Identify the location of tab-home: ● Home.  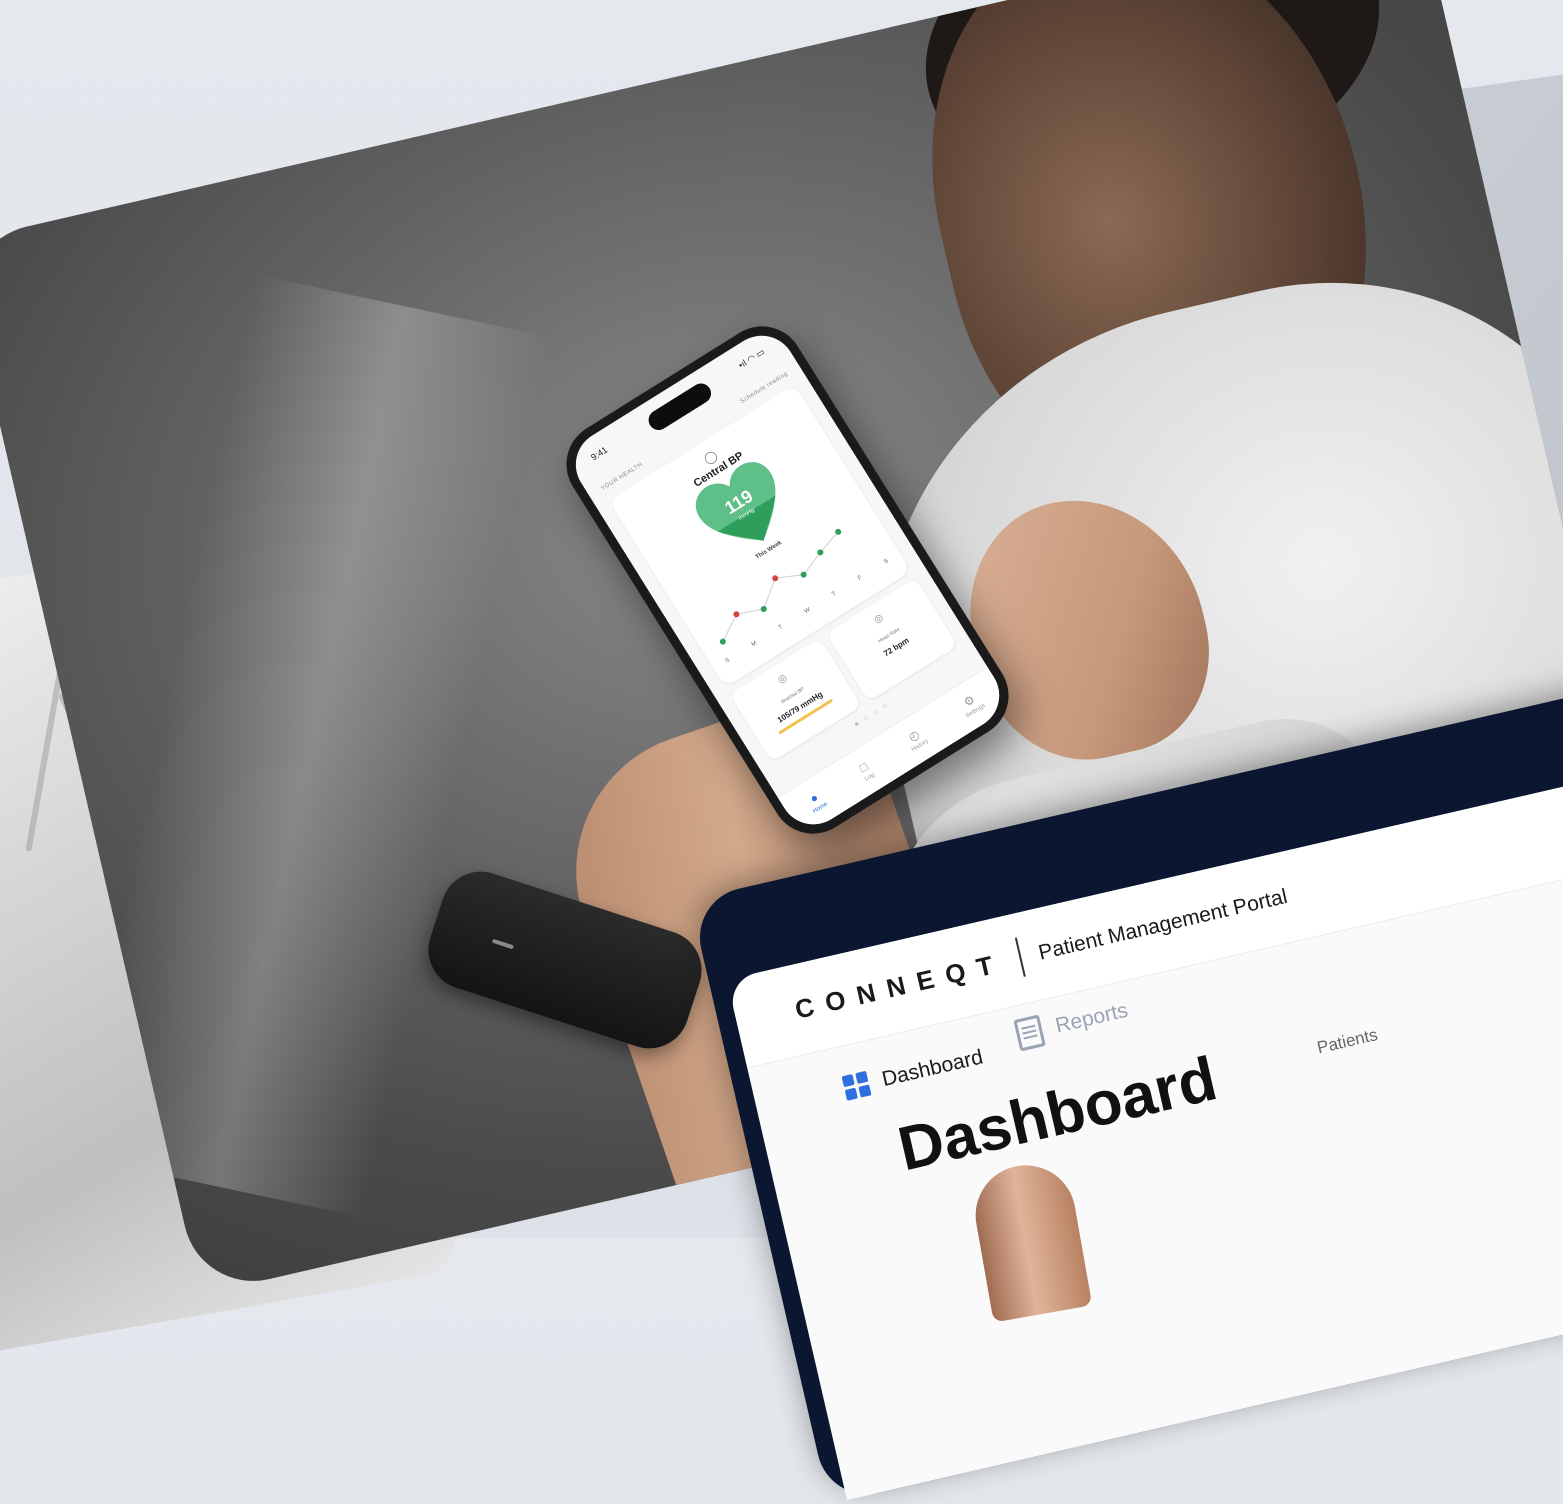
(816, 801).